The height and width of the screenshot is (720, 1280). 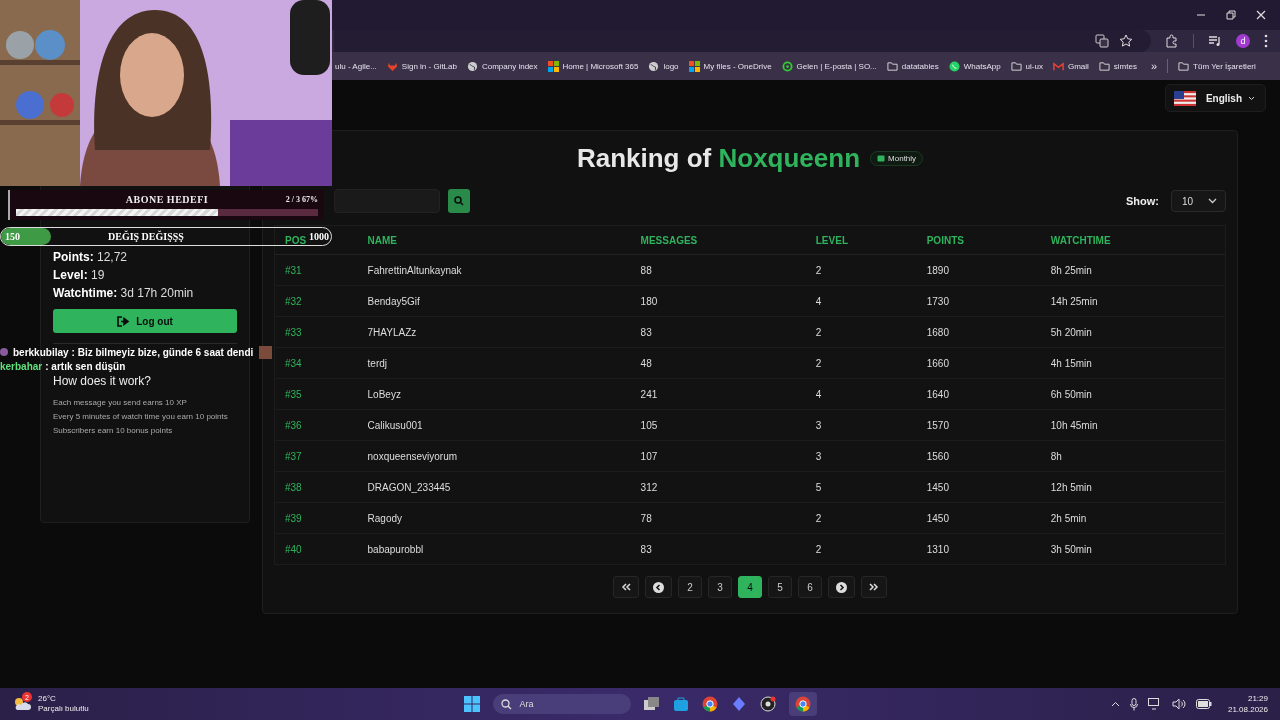 What do you see at coordinates (1257, 698) in the screenshot?
I see `clock-time: 21:29` at bounding box center [1257, 698].